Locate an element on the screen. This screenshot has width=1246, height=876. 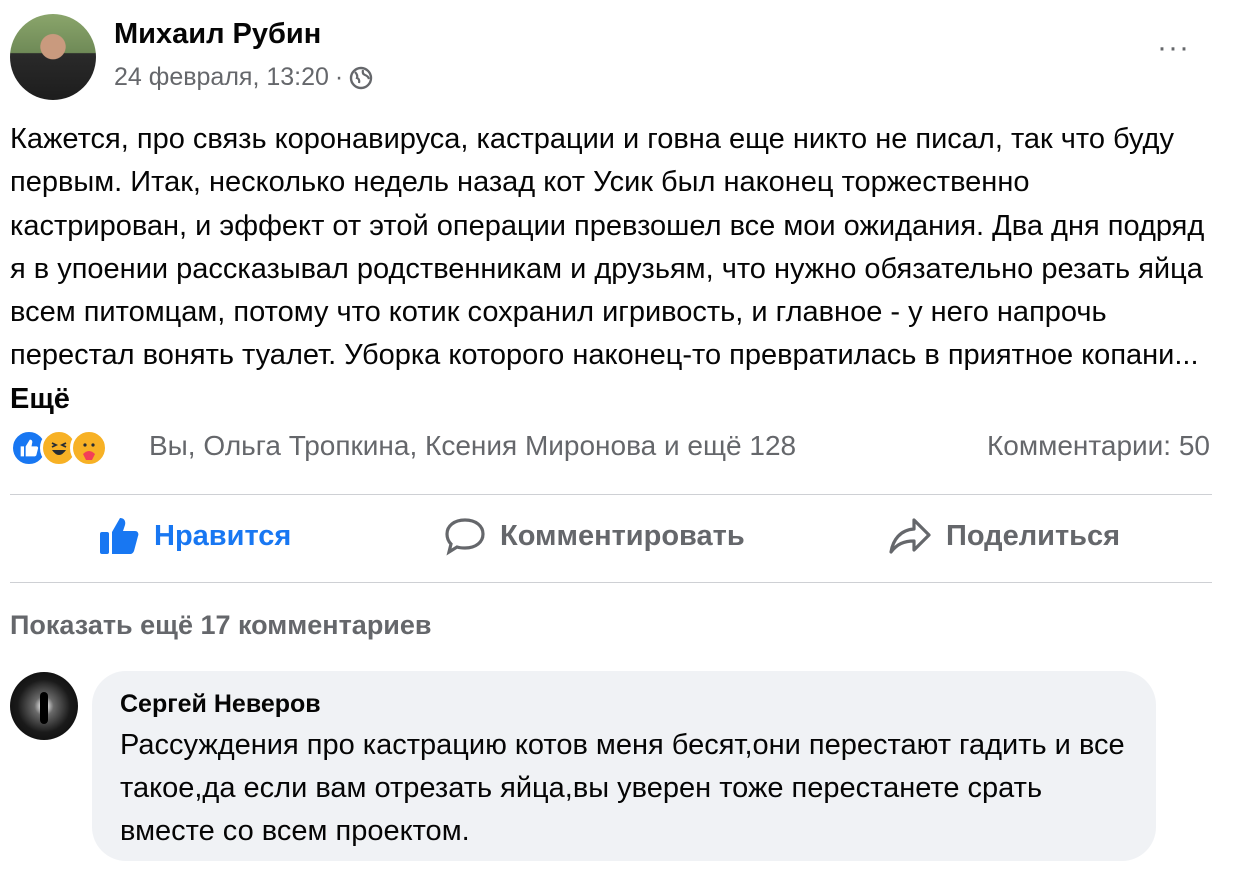
author-avatar is located at coordinates (53, 57).